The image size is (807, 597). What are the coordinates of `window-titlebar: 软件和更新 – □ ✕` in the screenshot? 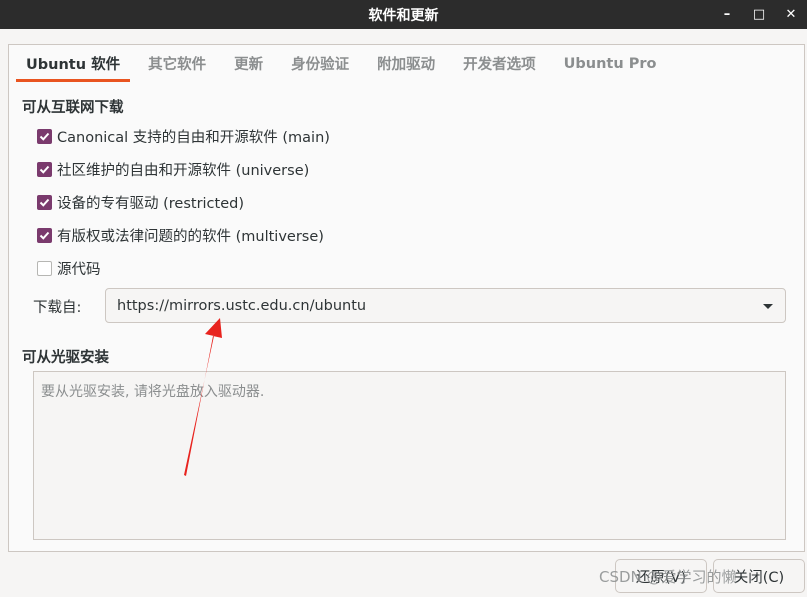 It's located at (403, 14).